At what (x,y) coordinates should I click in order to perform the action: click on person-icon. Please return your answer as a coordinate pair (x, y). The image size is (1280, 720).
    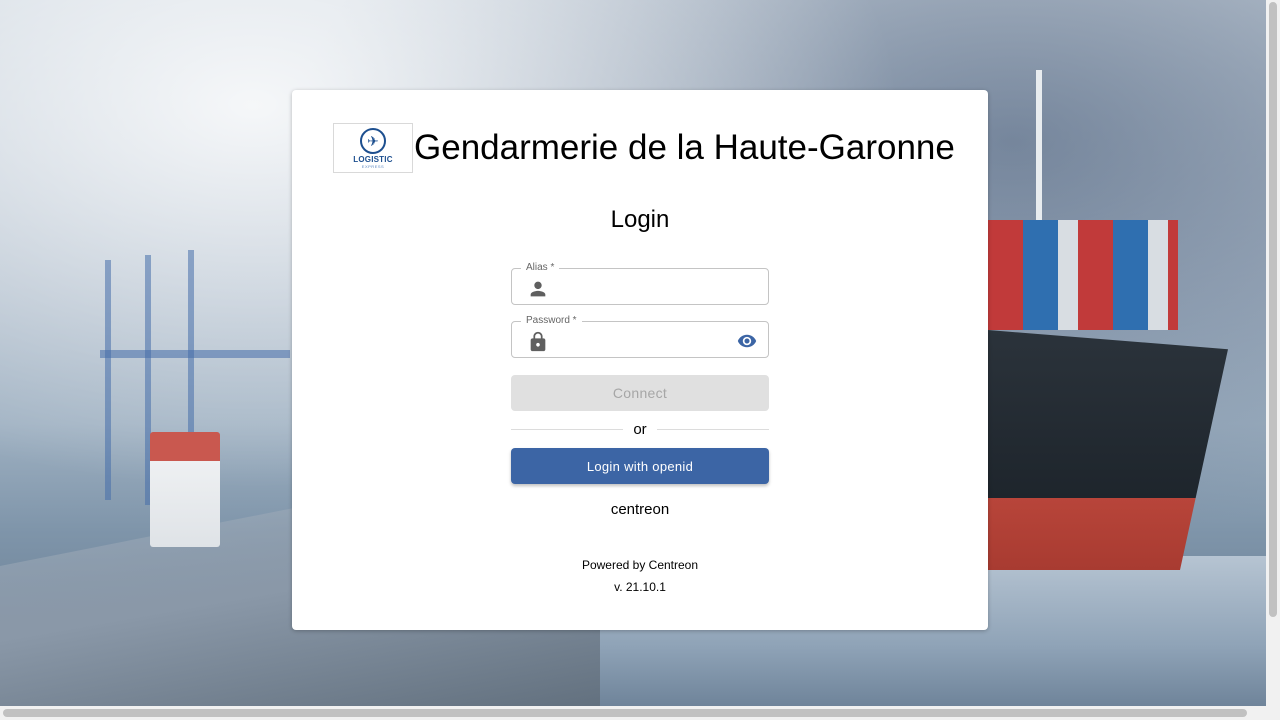
    Looking at the image, I should click on (538, 289).